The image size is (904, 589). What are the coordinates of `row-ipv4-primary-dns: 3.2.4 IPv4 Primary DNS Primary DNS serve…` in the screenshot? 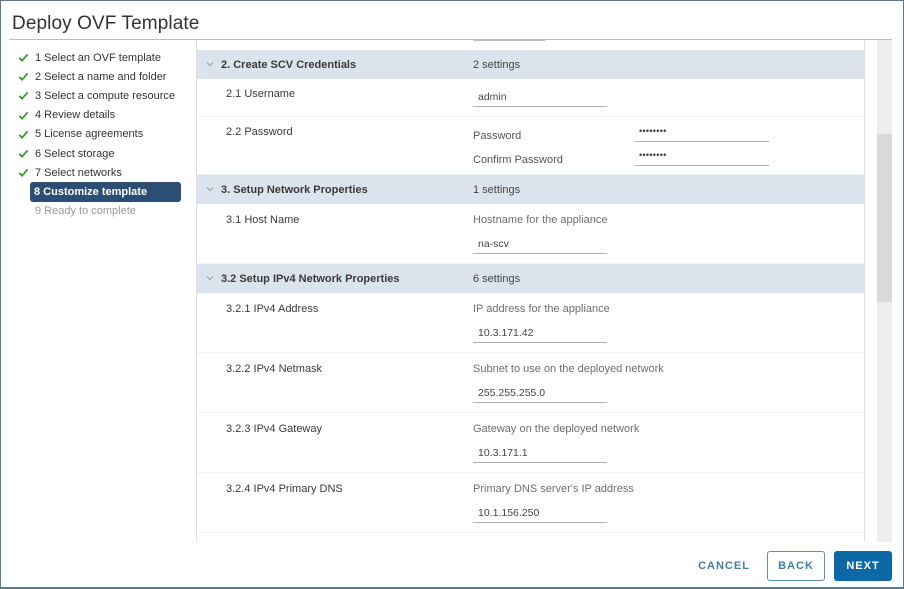 It's located at (530, 503).